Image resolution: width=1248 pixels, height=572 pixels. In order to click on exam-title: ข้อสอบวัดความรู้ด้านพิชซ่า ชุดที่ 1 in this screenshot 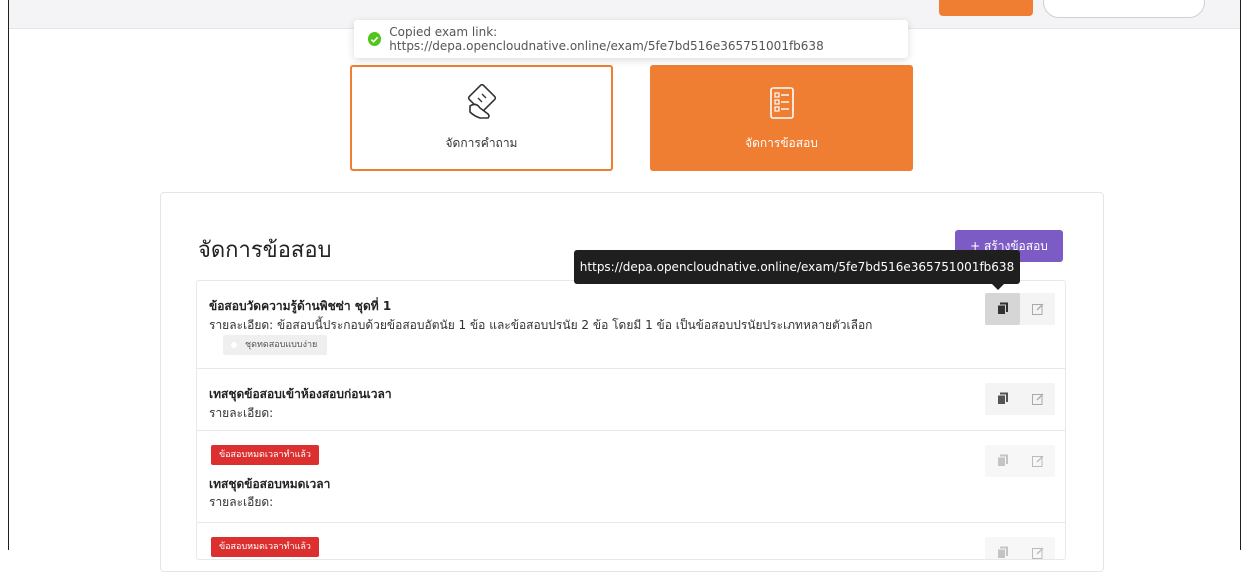, I will do `click(300, 306)`.